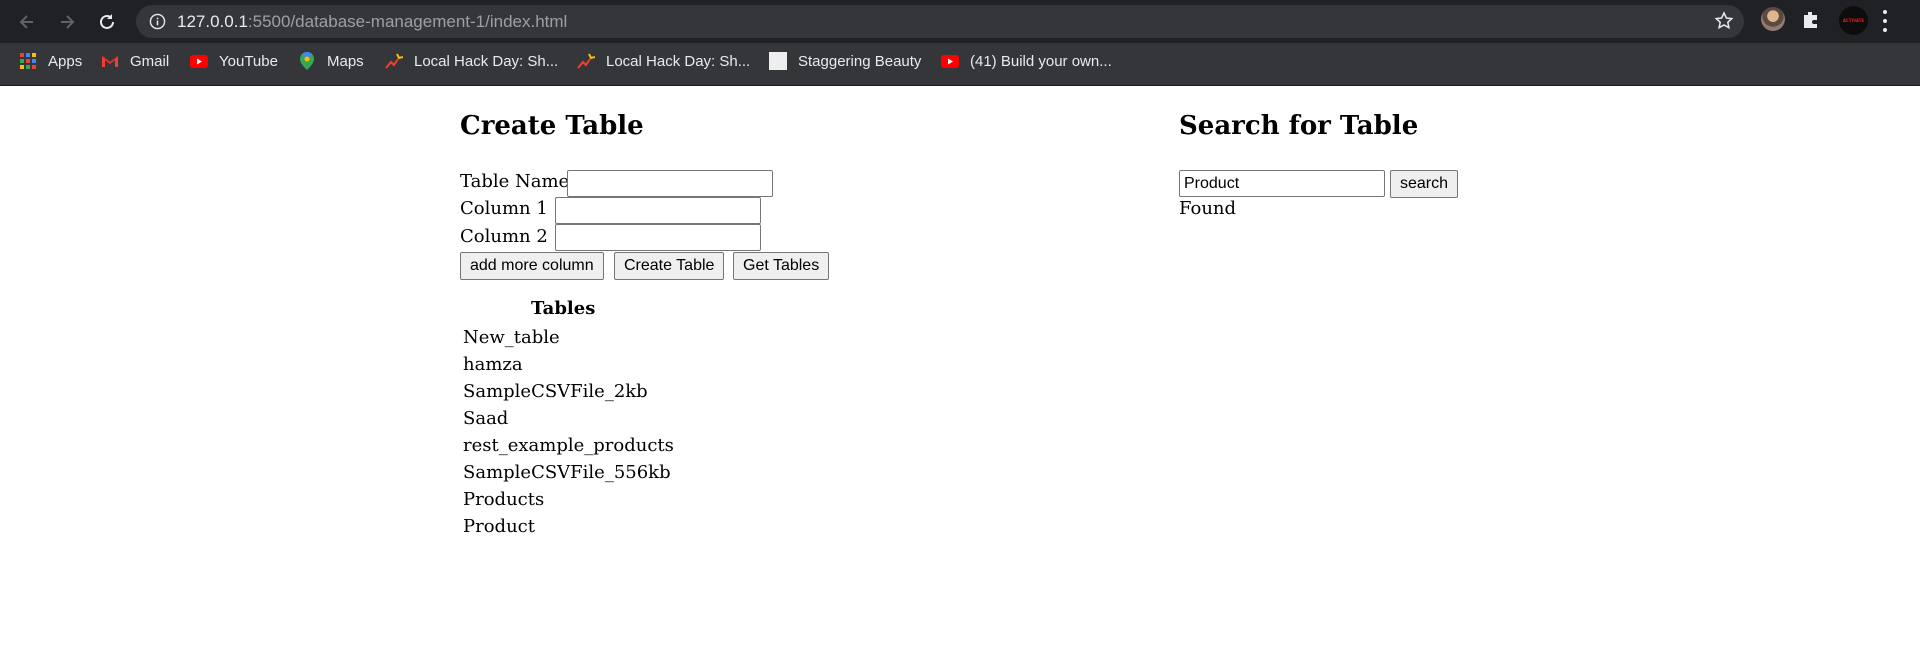  I want to click on table-list-item: SampleCSVFile_556kb, so click(567, 472).